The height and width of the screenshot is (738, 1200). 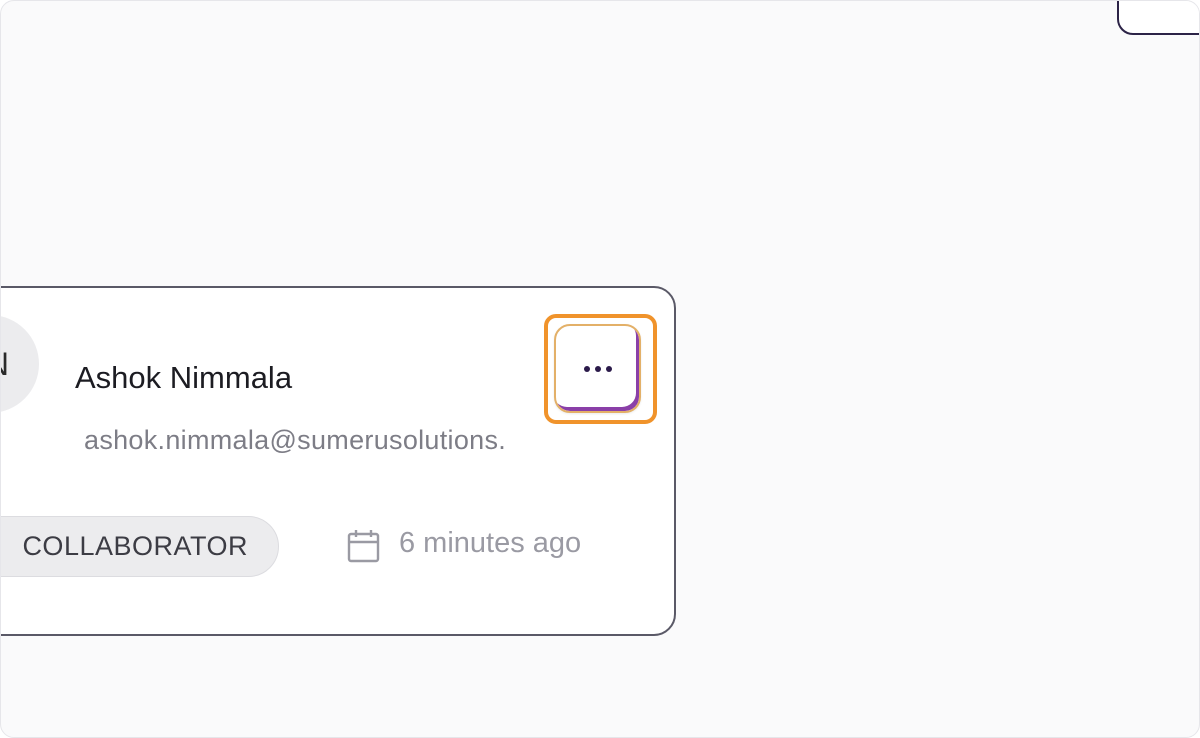 I want to click on user-email: ashok.nimmala@sumerusolutions., so click(x=295, y=440).